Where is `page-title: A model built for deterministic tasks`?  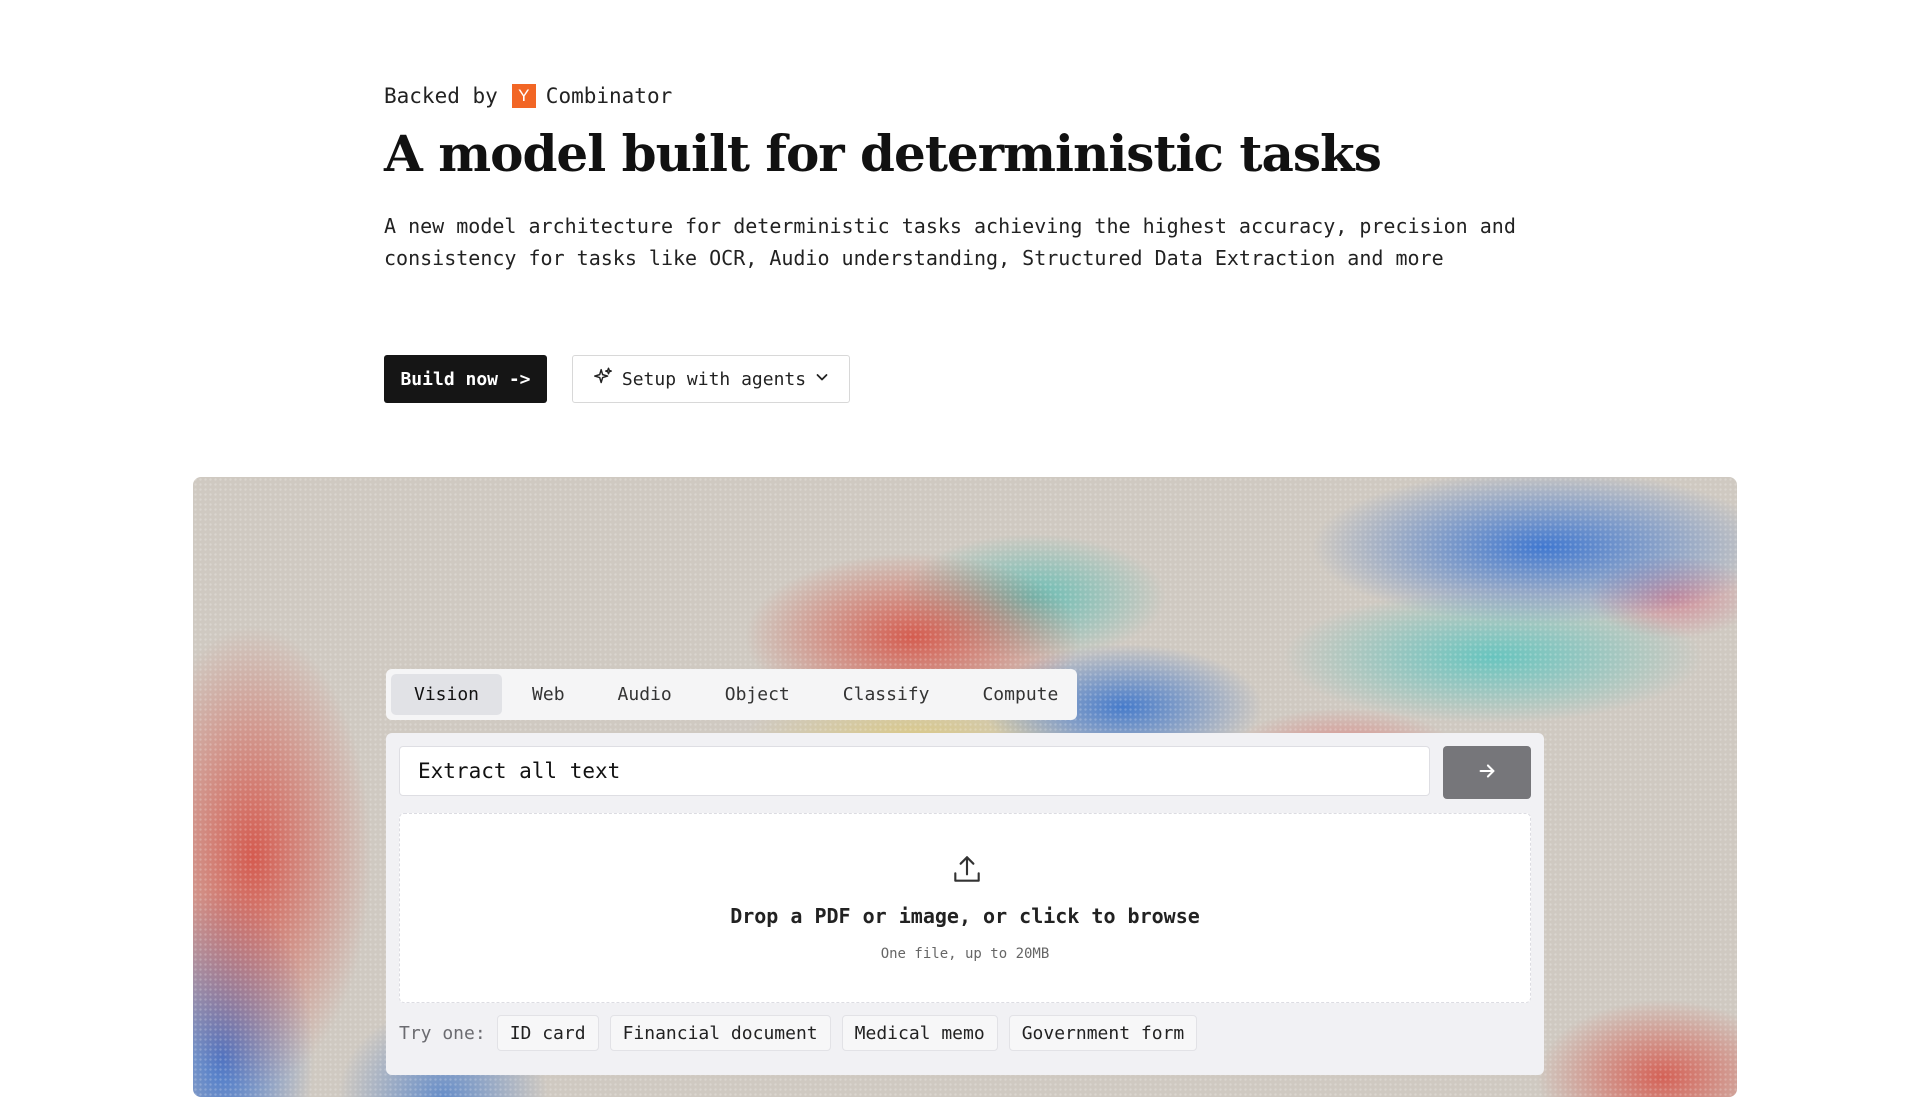
page-title: A model built for deterministic tasks is located at coordinates (883, 153).